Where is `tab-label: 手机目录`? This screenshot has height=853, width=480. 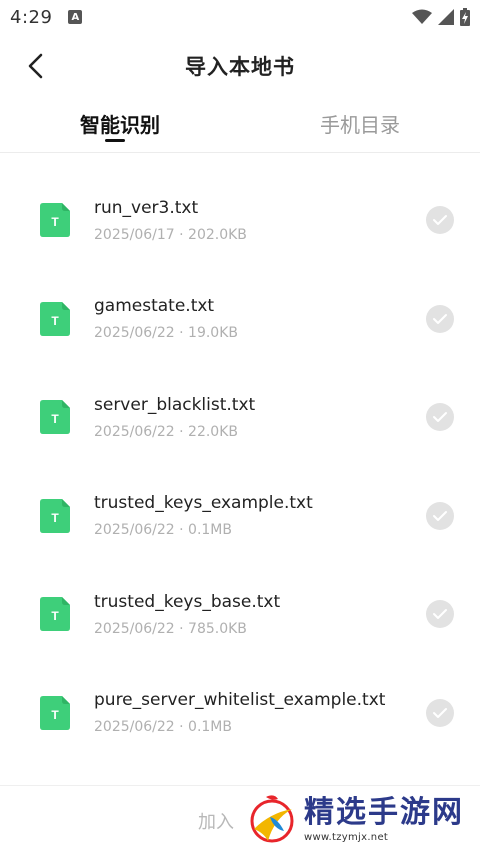
tab-label: 手机目录 is located at coordinates (360, 124).